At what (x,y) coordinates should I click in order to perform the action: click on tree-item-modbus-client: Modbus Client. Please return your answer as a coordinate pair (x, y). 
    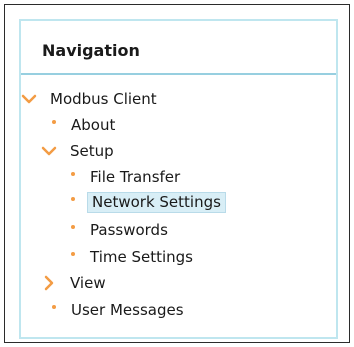
    Looking at the image, I should click on (90, 99).